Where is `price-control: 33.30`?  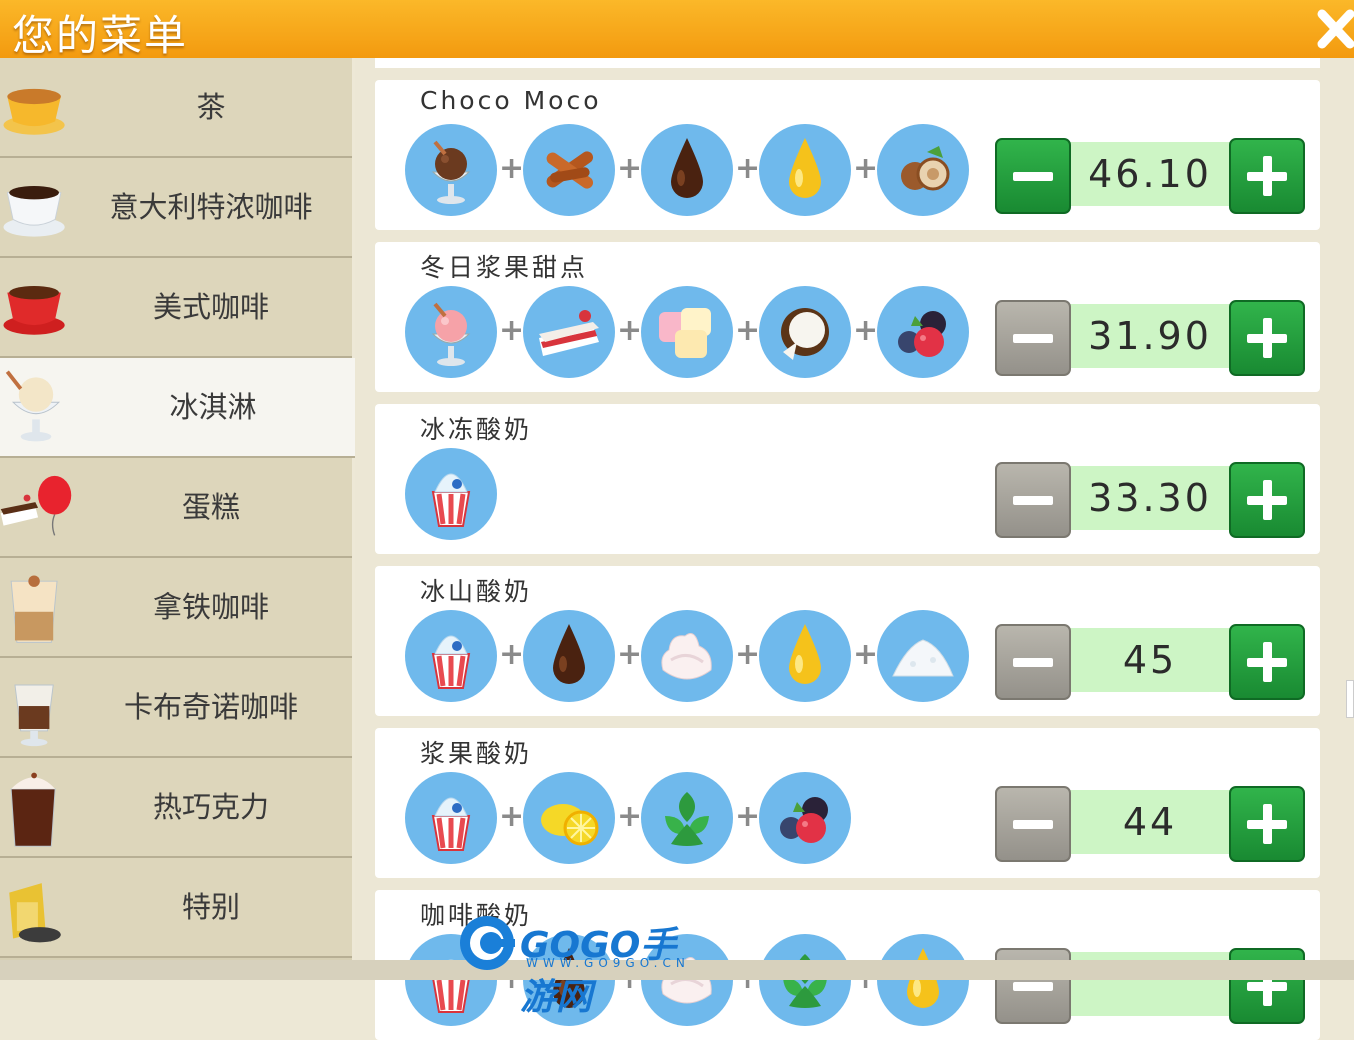
price-control: 33.30 is located at coordinates (1150, 500).